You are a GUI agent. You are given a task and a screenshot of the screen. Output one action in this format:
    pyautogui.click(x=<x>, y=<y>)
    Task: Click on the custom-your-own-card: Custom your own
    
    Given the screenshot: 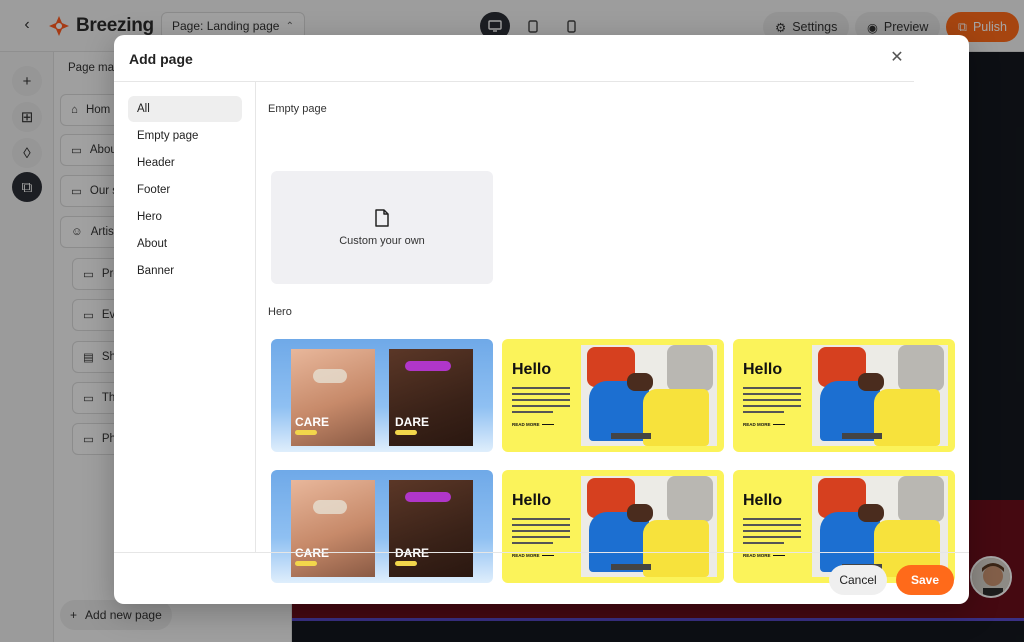 What is the action you would take?
    pyautogui.click(x=382, y=227)
    